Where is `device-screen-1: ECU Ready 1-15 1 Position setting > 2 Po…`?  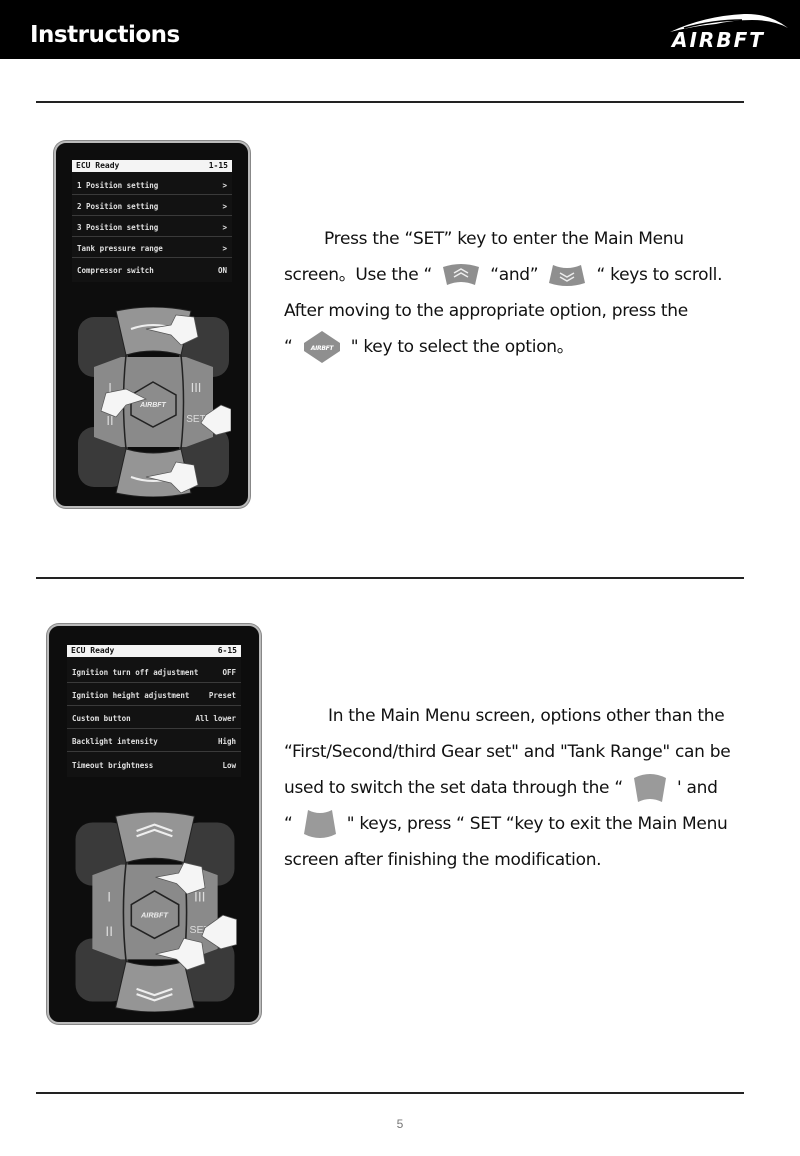 device-screen-1: ECU Ready 1-15 1 Position setting > 2 Po… is located at coordinates (152, 221).